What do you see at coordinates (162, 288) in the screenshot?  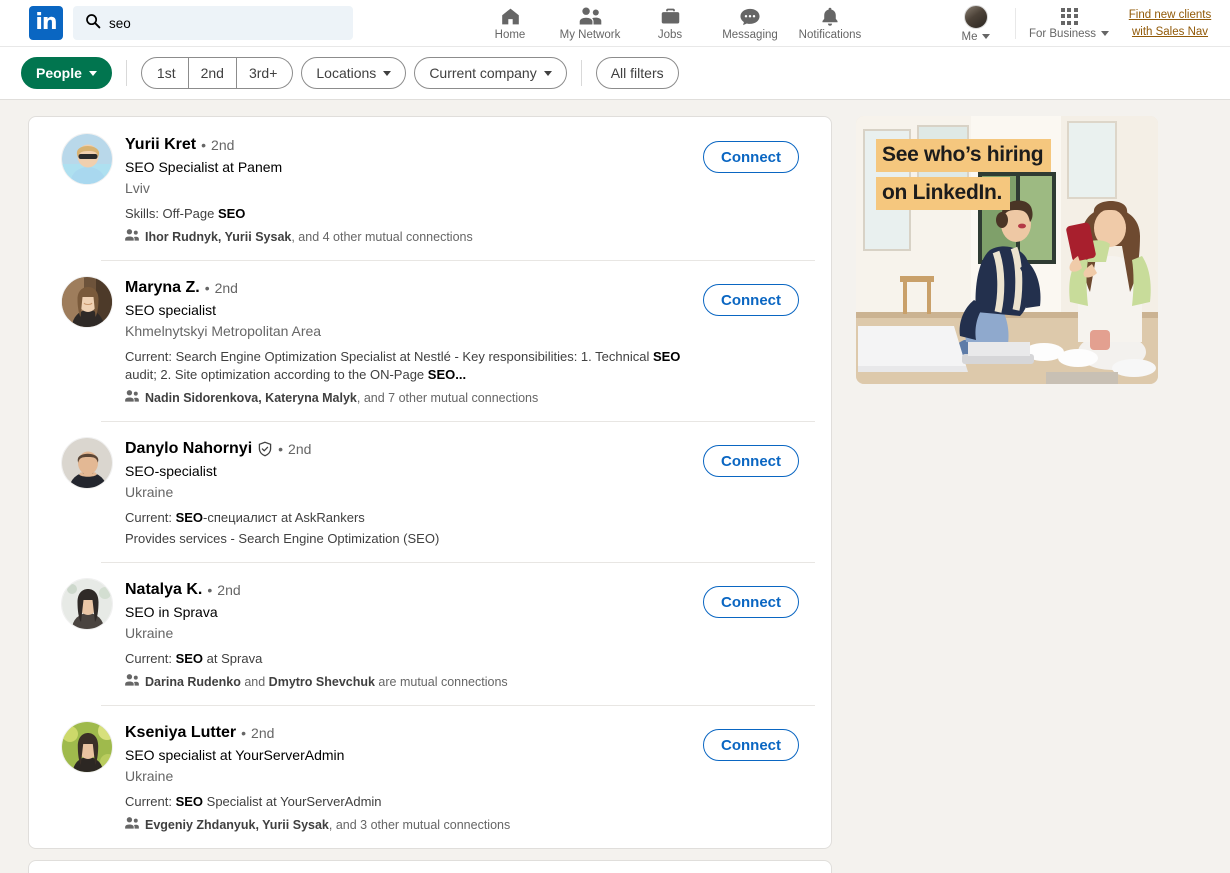 I see `result-name: Maryna Z.` at bounding box center [162, 288].